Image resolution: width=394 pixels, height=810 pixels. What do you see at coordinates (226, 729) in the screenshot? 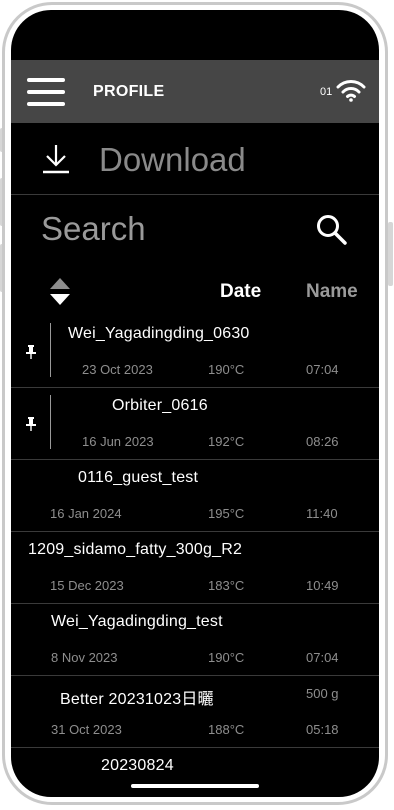
I see `profile-temperature: 188°C` at bounding box center [226, 729].